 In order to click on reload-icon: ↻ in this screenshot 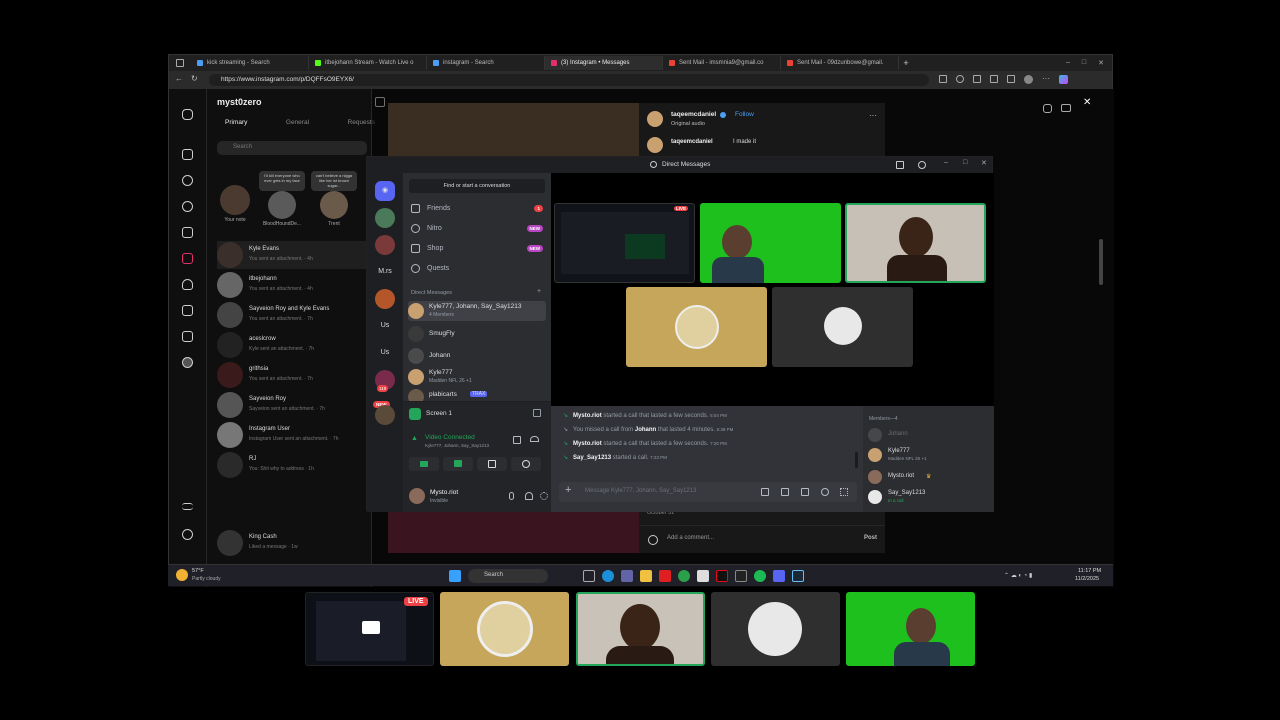, I will do `click(194, 78)`.